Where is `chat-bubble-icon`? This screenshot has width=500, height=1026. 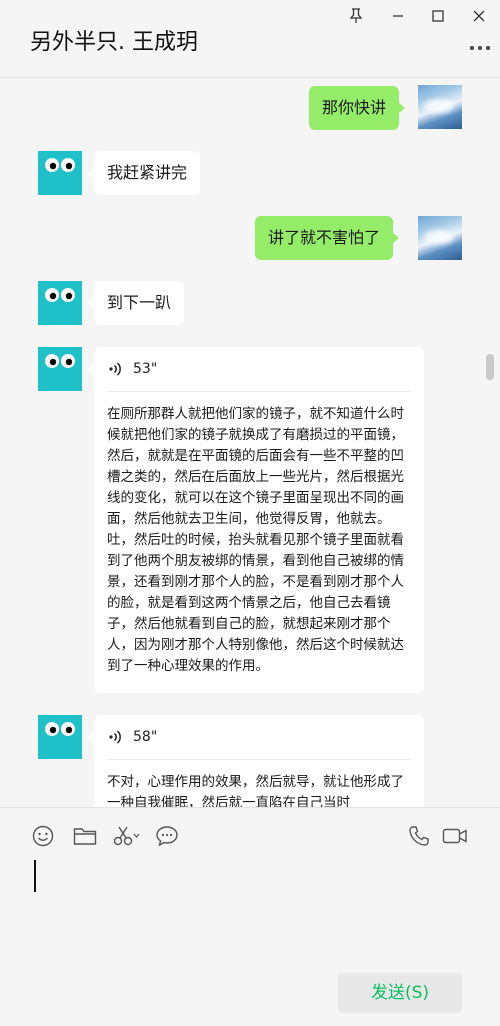
chat-bubble-icon is located at coordinates (167, 836).